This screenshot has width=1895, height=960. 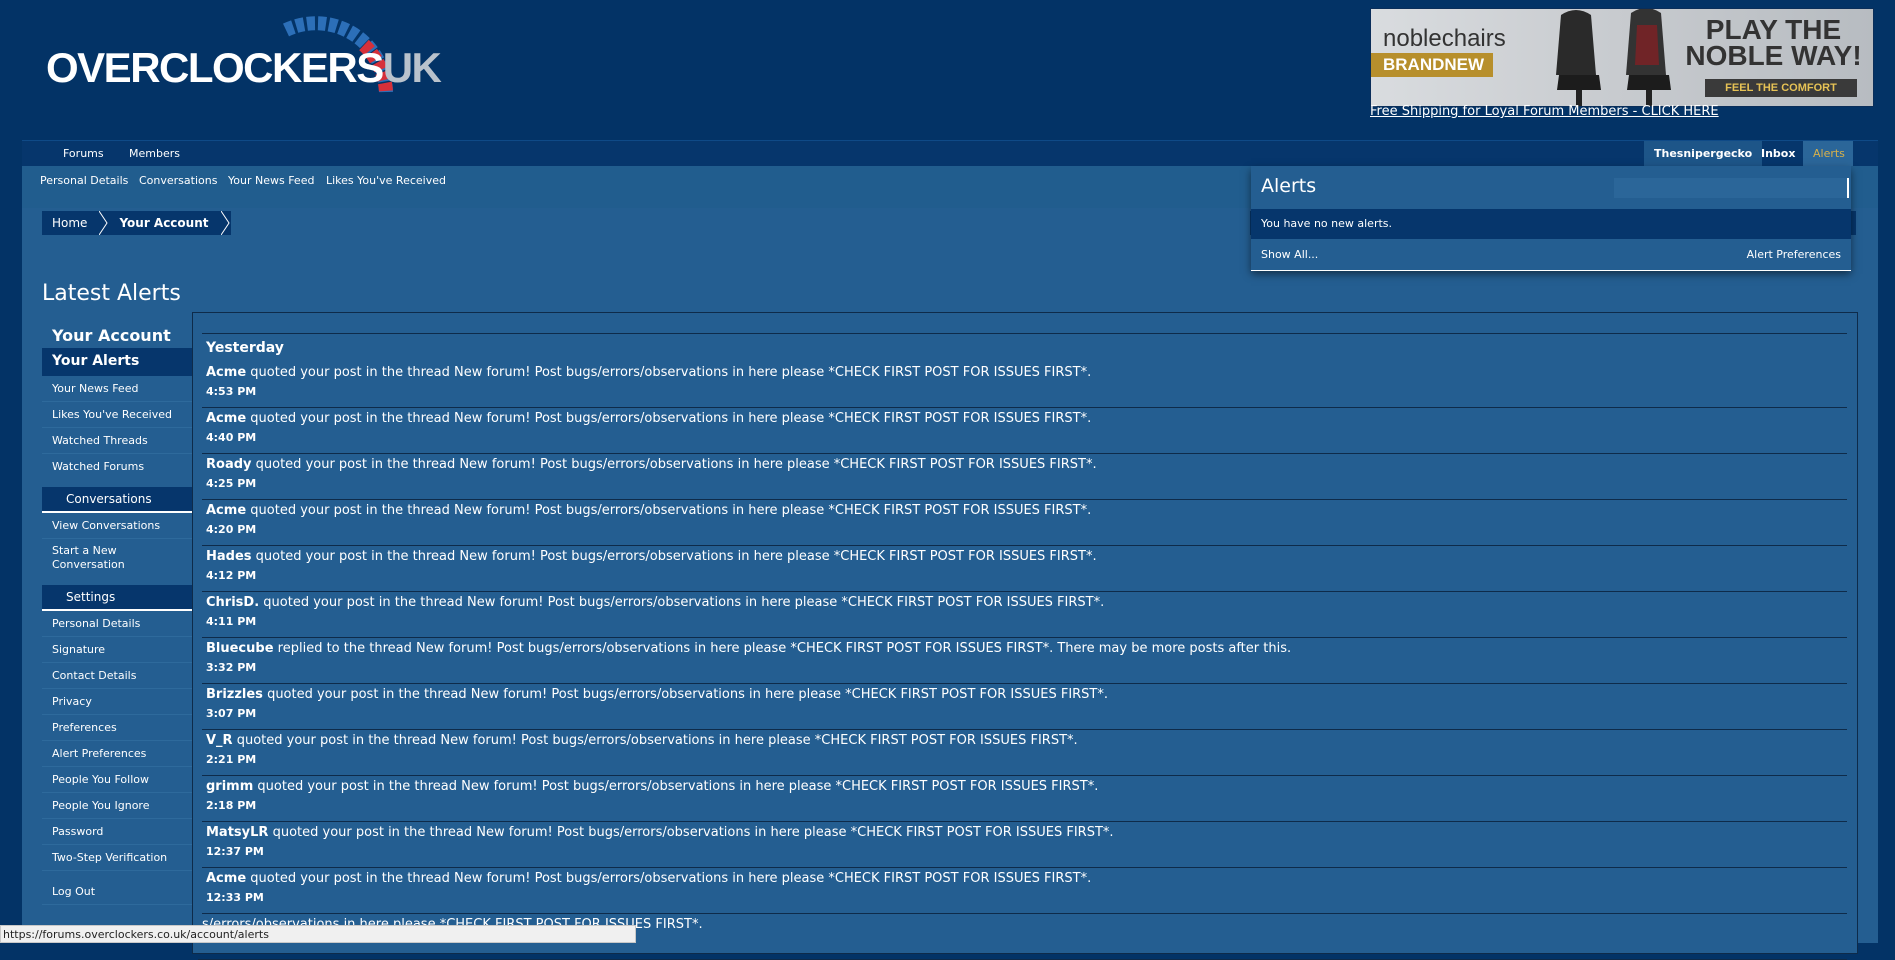 What do you see at coordinates (237, 832) in the screenshot?
I see `alert-username-link: MatsyLR` at bounding box center [237, 832].